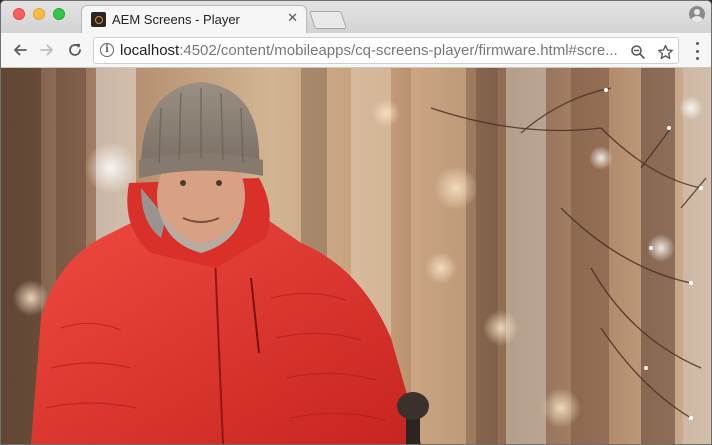 This screenshot has width=712, height=445. Describe the element at coordinates (150, 50) in the screenshot. I see `url-host: localhost` at that location.